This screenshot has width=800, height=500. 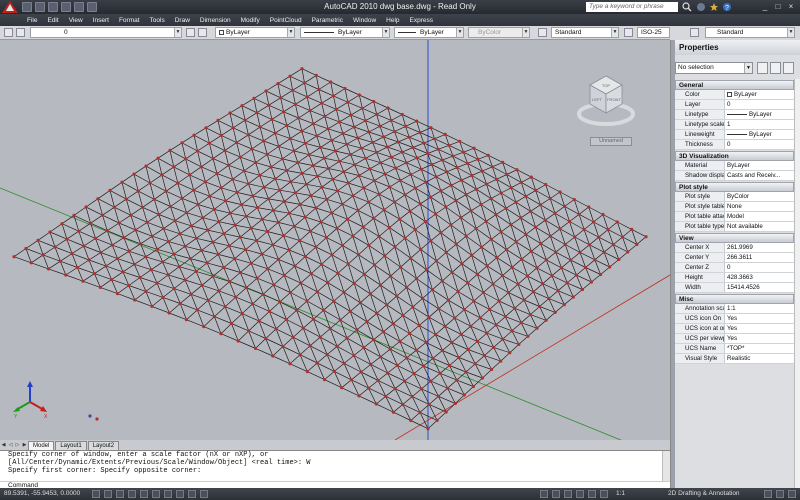 I want to click on snap-icon, so click(x=96, y=494).